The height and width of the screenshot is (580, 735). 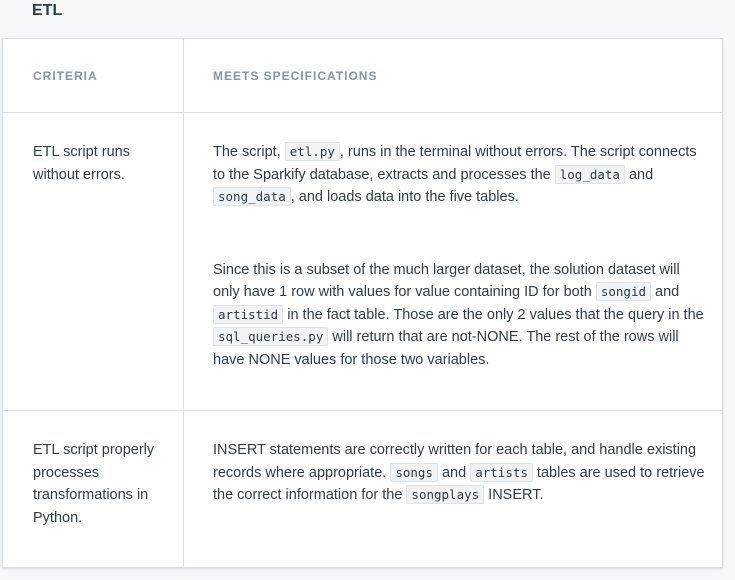 I want to click on inline-code: song_data, so click(x=252, y=196).